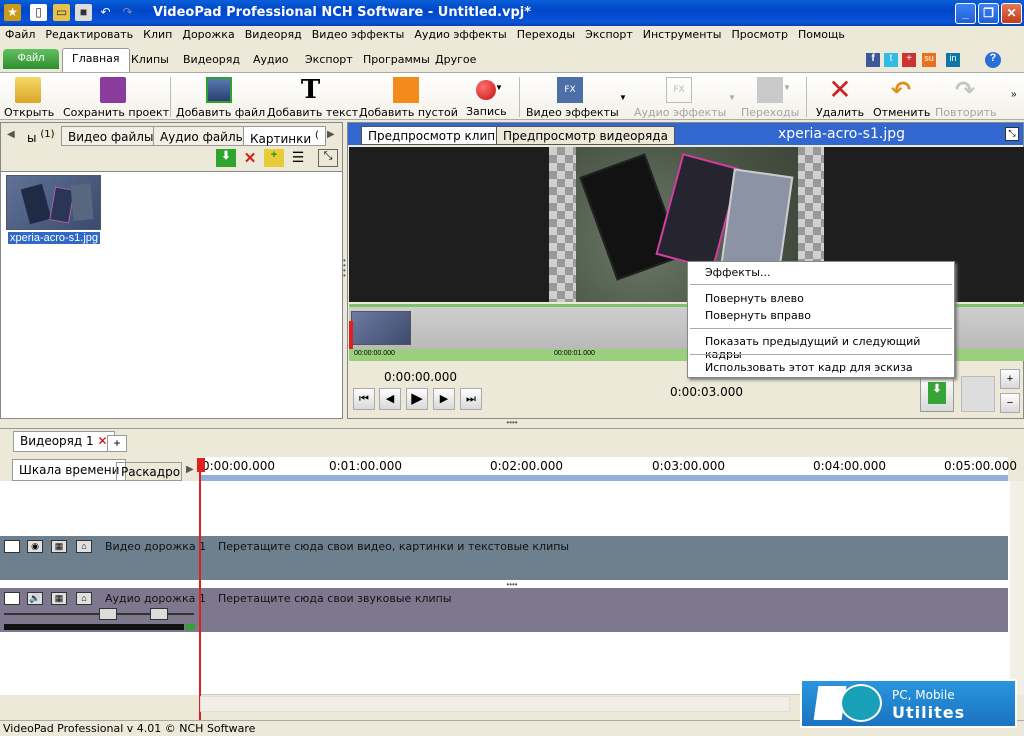 Image resolution: width=1024 pixels, height=736 pixels. I want to click on tab-clips: Клипы, so click(150, 61).